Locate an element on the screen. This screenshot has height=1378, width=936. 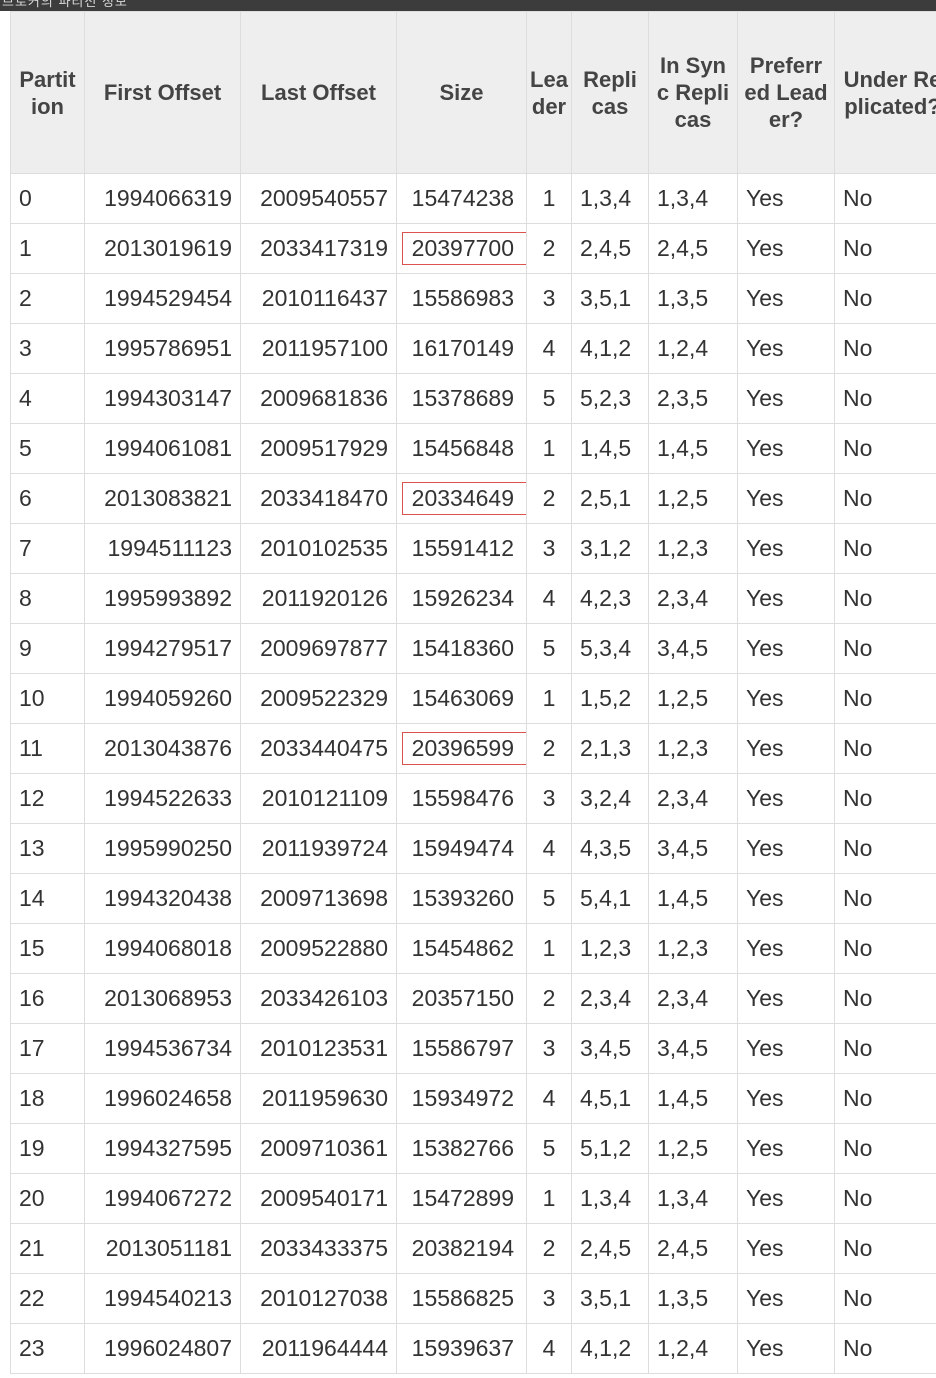
cell-partition: 6 is located at coordinates (47, 498).